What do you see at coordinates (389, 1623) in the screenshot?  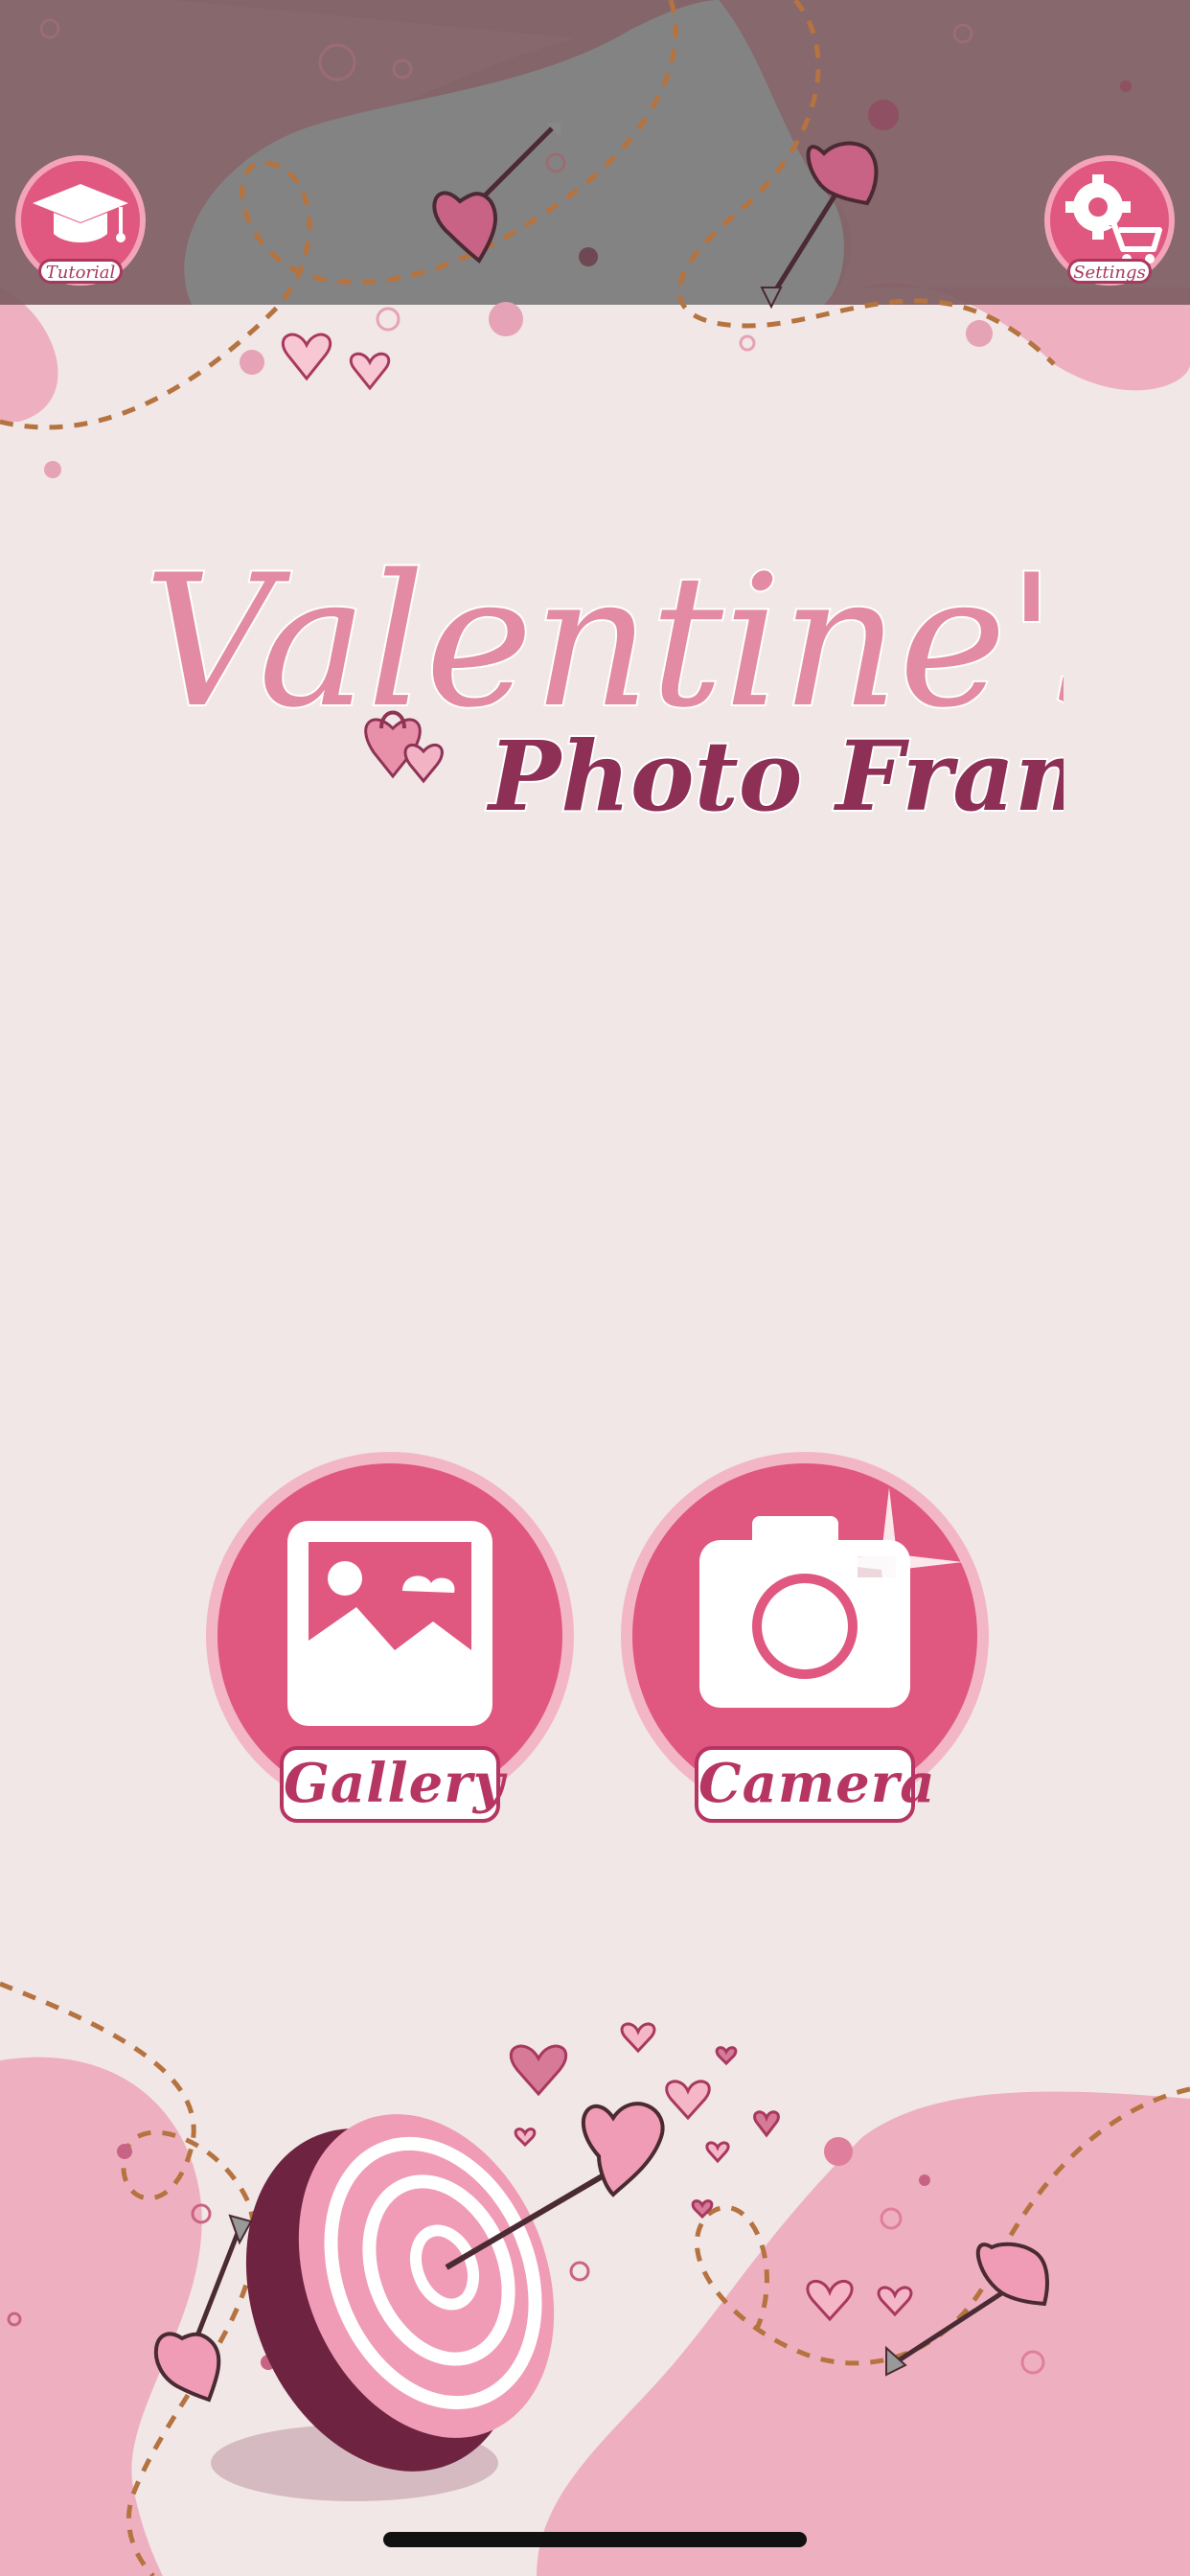 I see `image-icon` at bounding box center [389, 1623].